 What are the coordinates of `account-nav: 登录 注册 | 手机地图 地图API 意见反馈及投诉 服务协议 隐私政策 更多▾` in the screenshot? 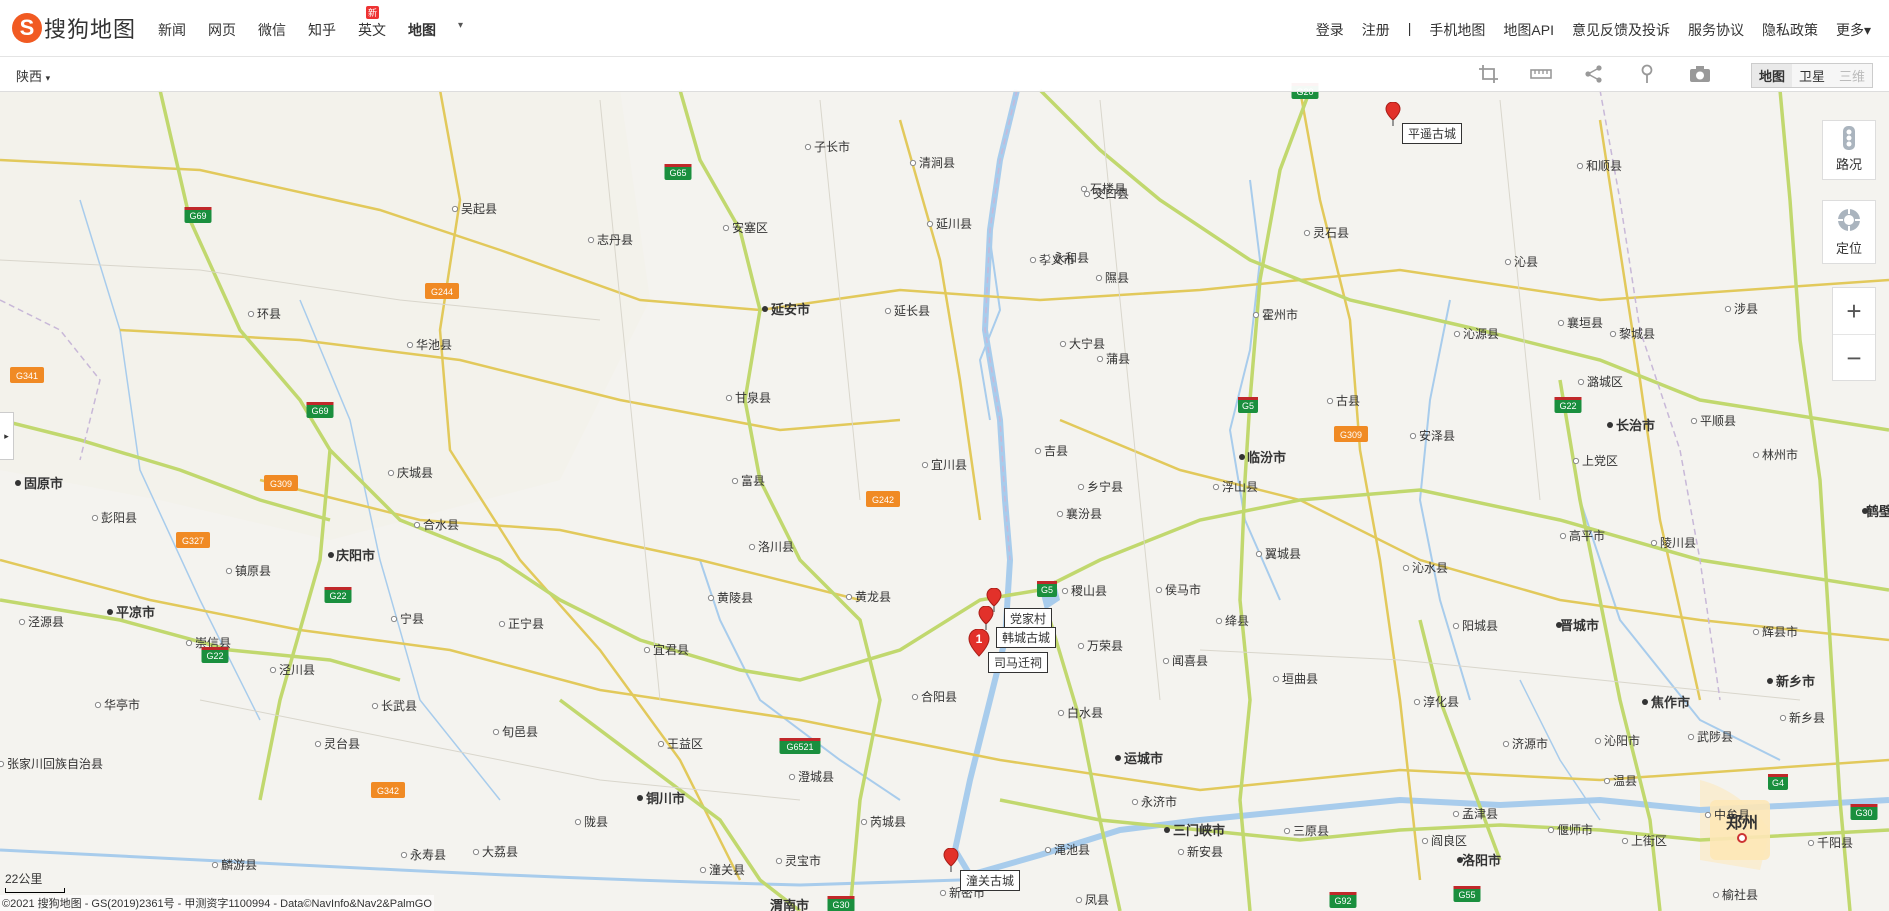 It's located at (1584, 30).